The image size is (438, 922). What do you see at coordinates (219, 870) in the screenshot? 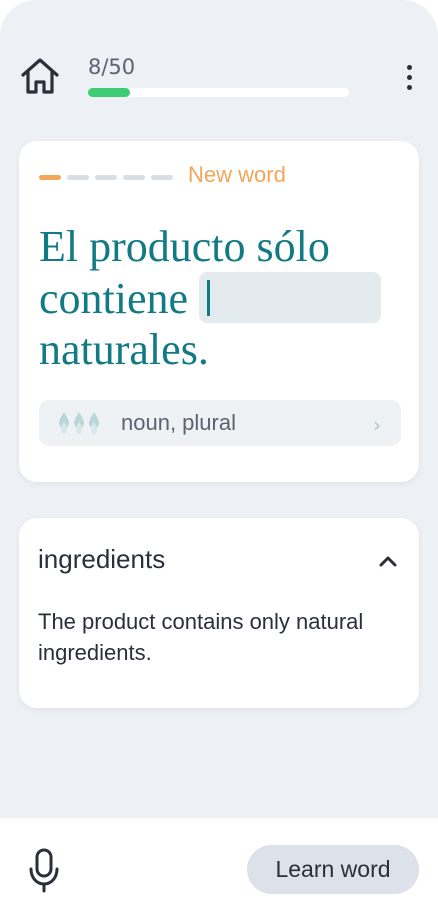
I see `bottom-bar: Learn word` at bounding box center [219, 870].